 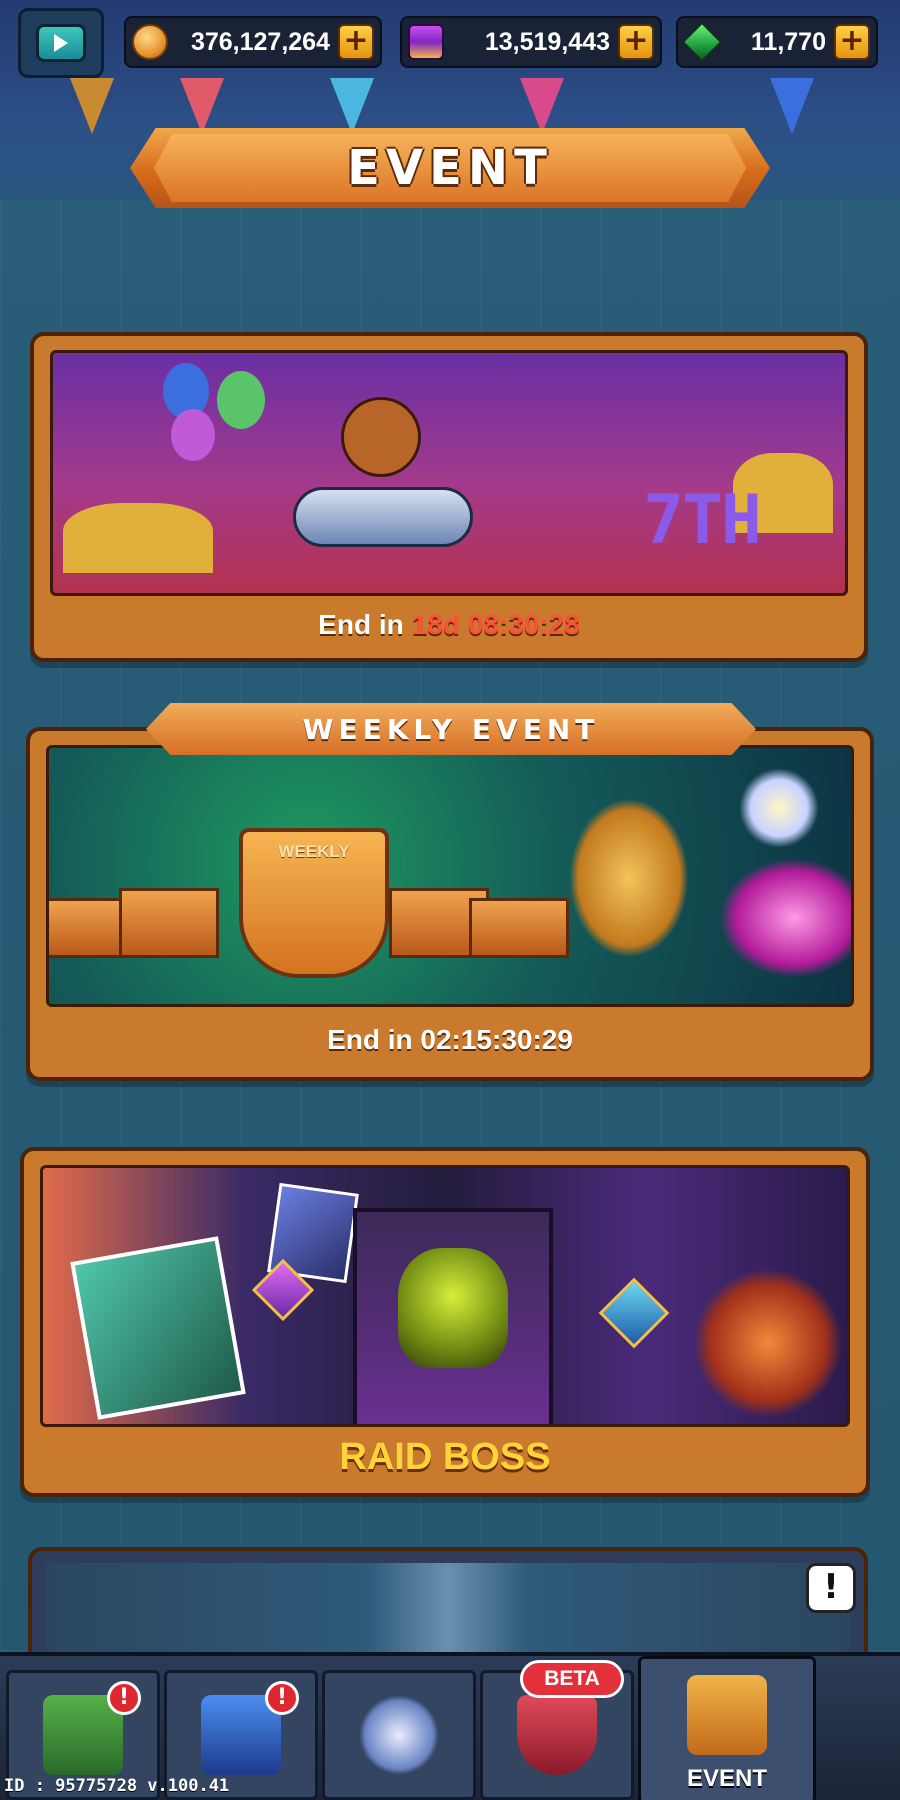 I want to click on weekly-event-ribbon: WEEKLY EVENT, so click(x=451, y=729).